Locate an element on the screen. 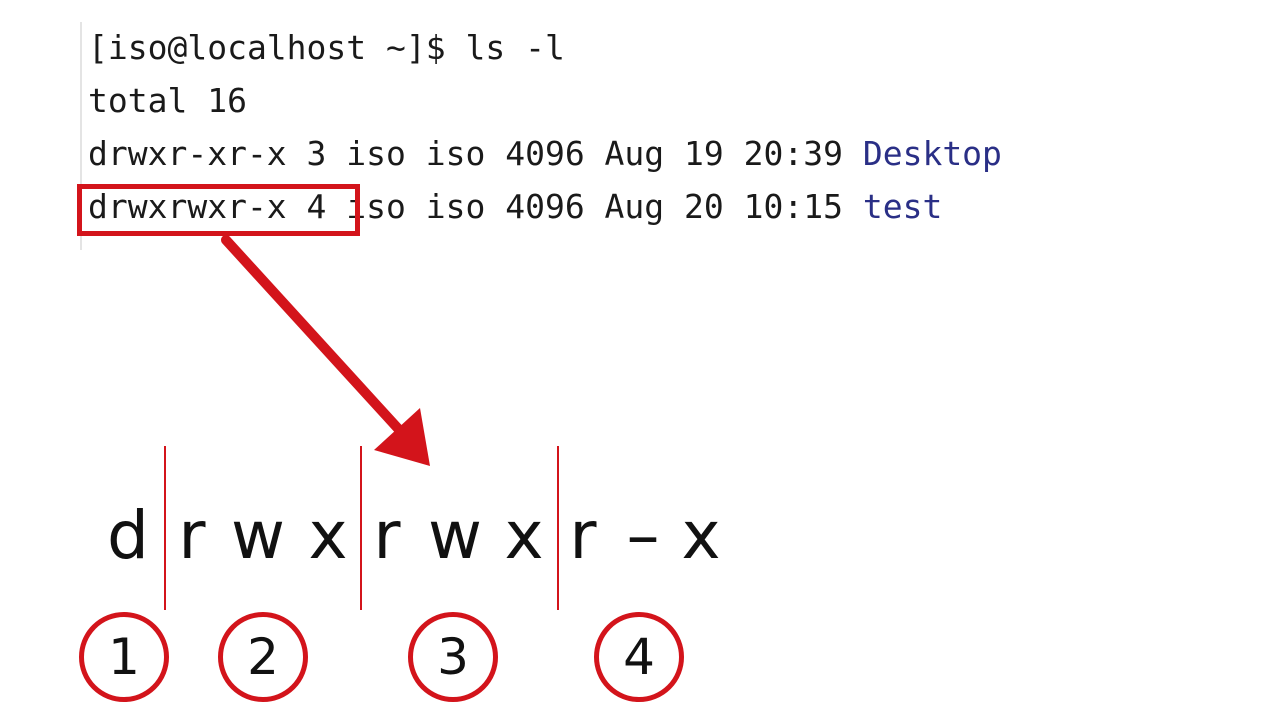 The height and width of the screenshot is (728, 1272). permission-char-other-execute: x is located at coordinates (701, 535).